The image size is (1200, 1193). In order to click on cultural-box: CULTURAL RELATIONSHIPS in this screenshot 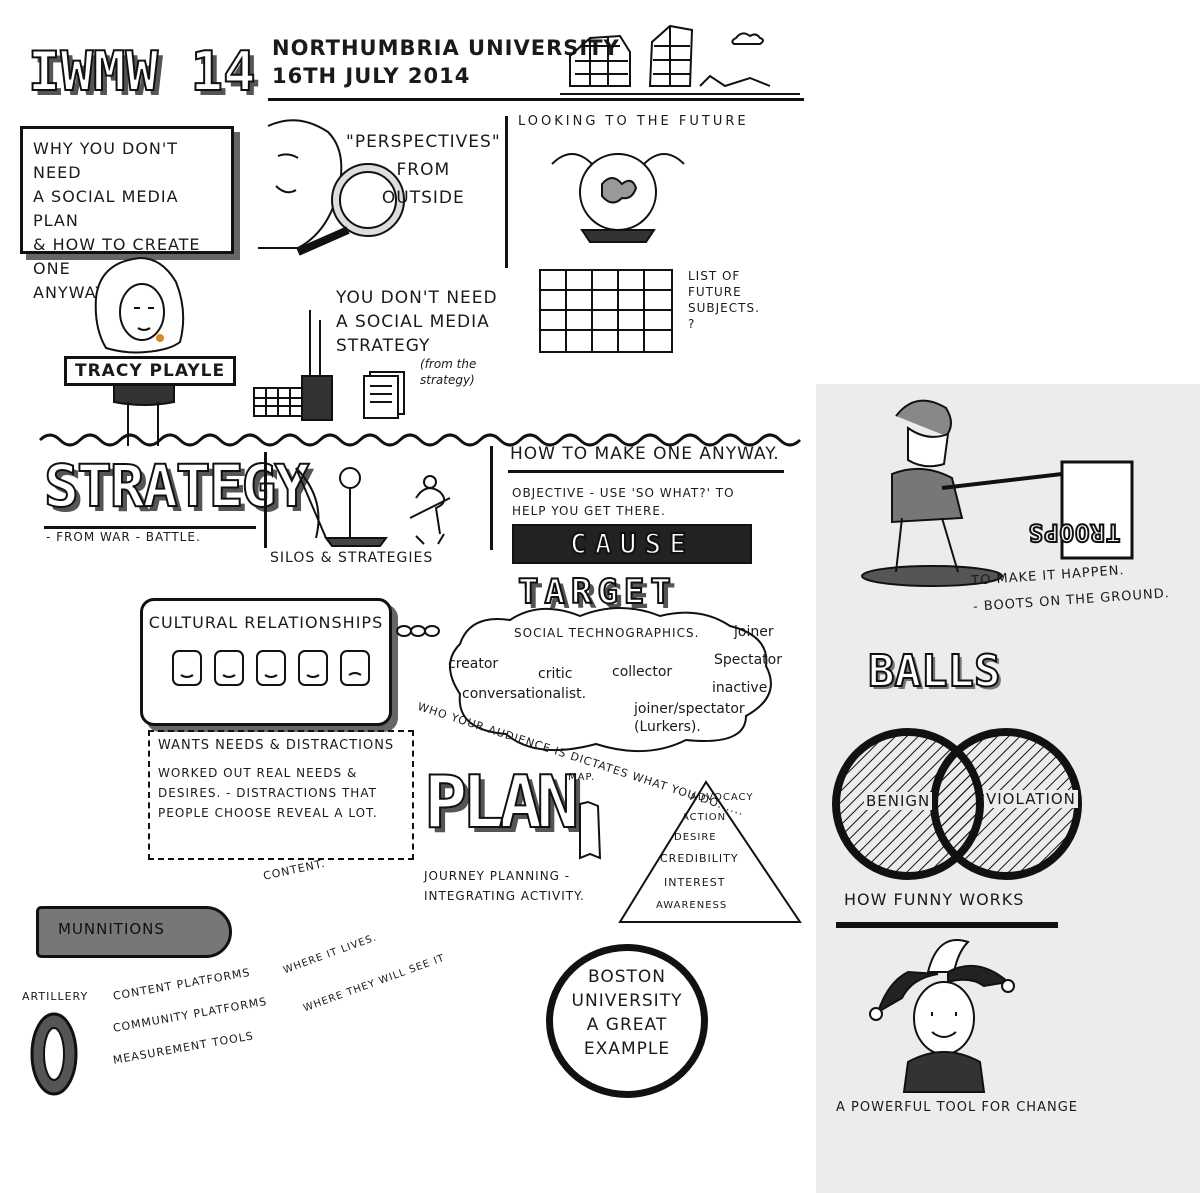, I will do `click(266, 662)`.